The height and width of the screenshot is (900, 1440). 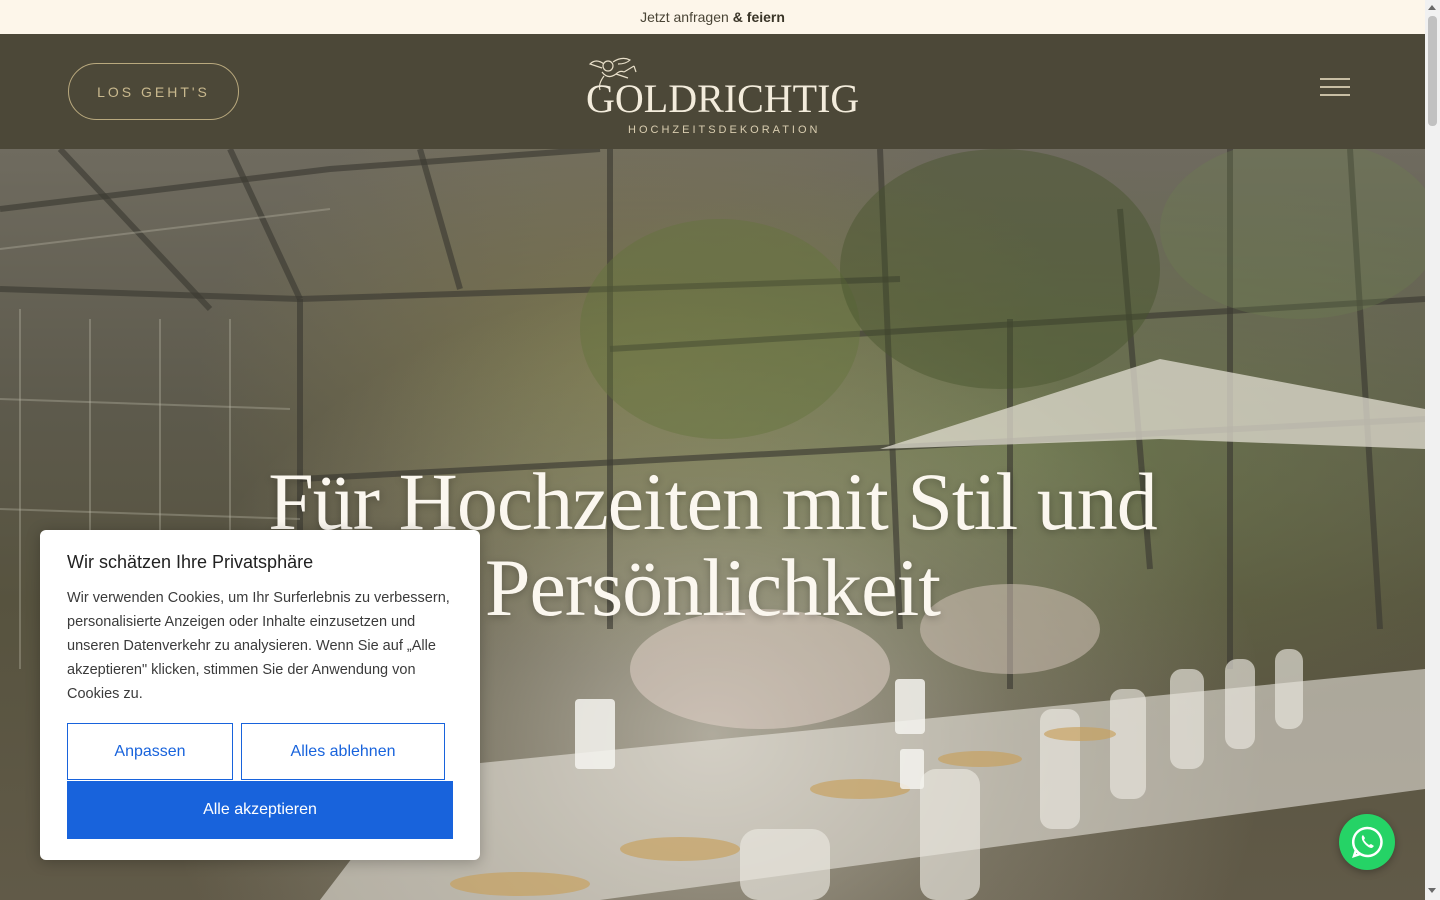 What do you see at coordinates (723, 98) in the screenshot?
I see `logo-wordmark: GOLDRICHTIG` at bounding box center [723, 98].